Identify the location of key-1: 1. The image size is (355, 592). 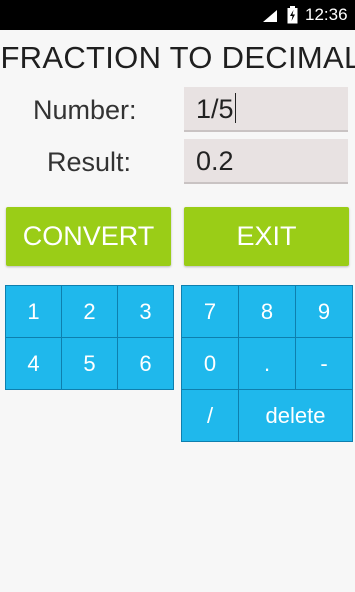
(33, 311).